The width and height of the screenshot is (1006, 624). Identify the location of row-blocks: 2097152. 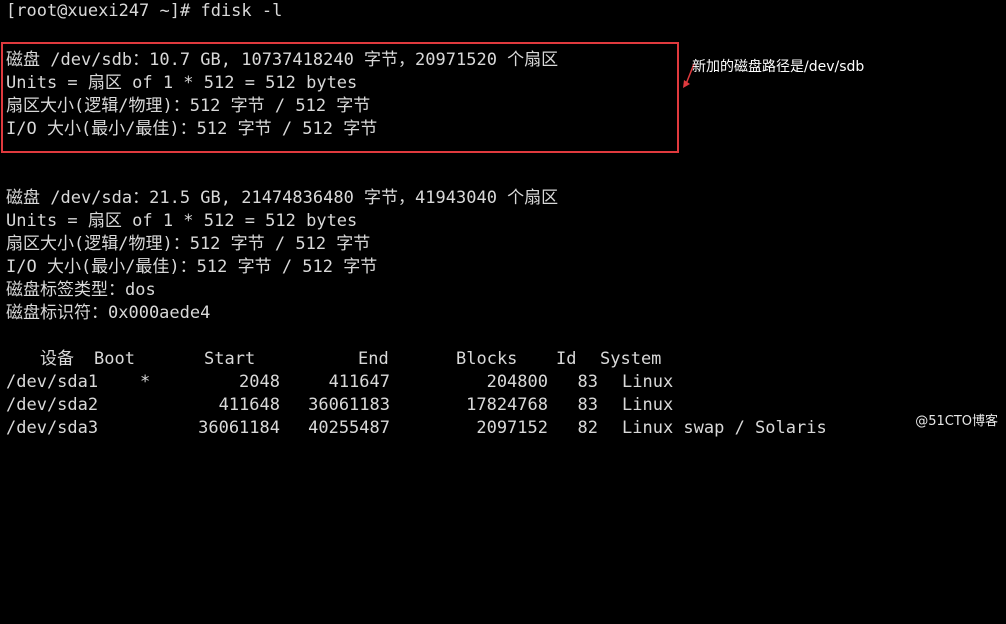
(512, 428).